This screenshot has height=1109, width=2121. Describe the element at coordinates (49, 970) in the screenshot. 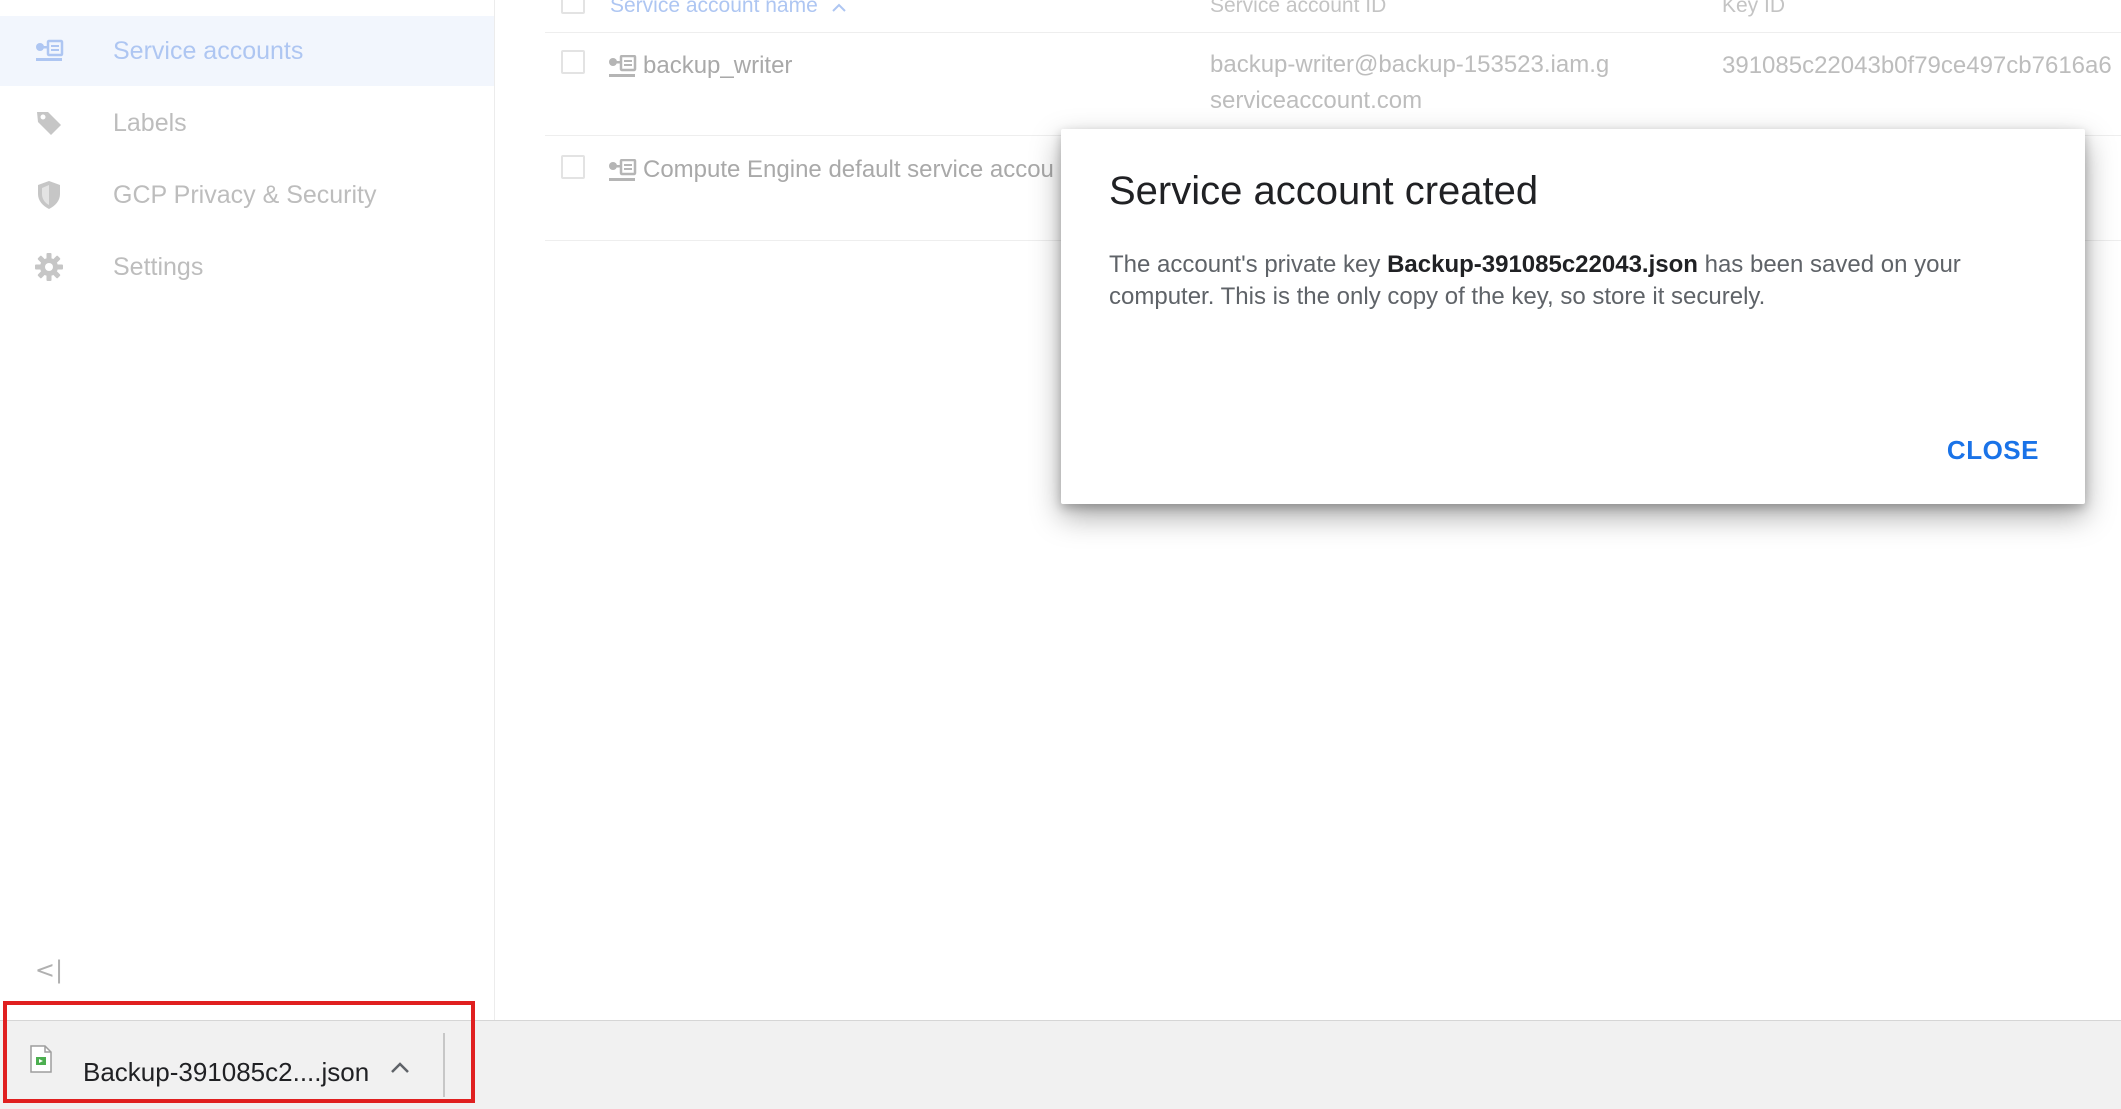

I see `collapse-sidebar-icon: <|` at that location.